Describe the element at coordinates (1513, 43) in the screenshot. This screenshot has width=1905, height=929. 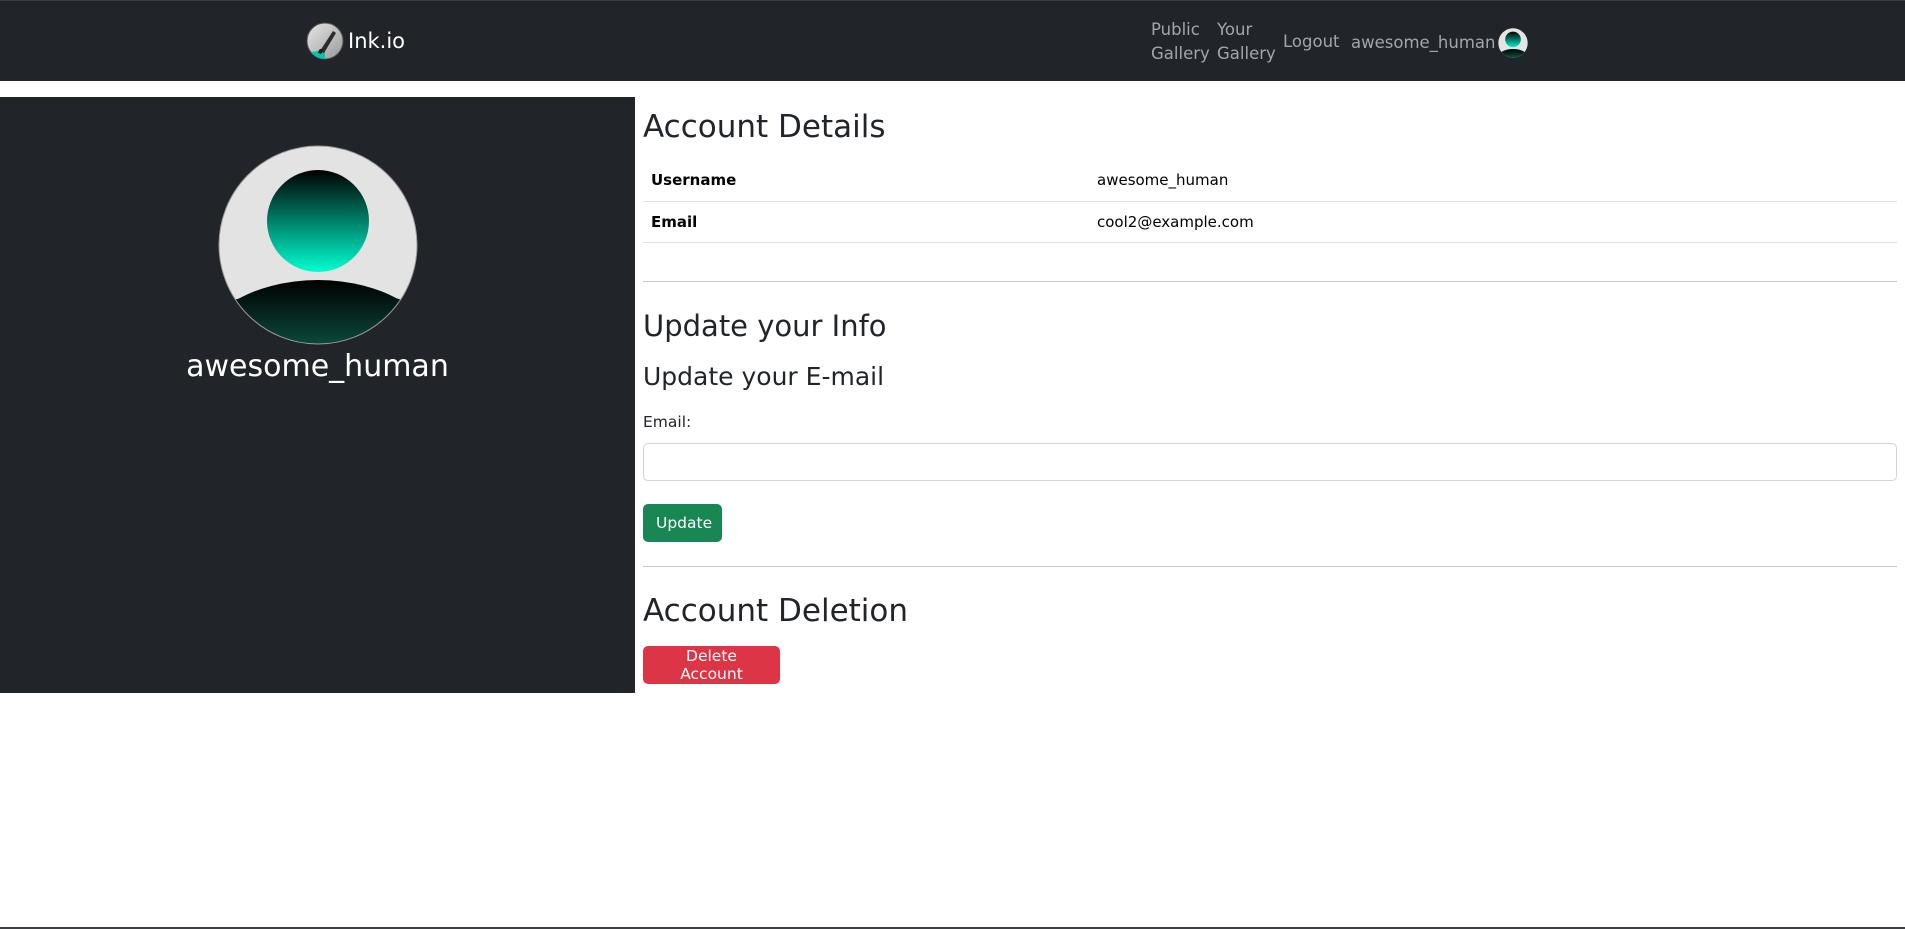
I see `user-avatar-icon` at that location.